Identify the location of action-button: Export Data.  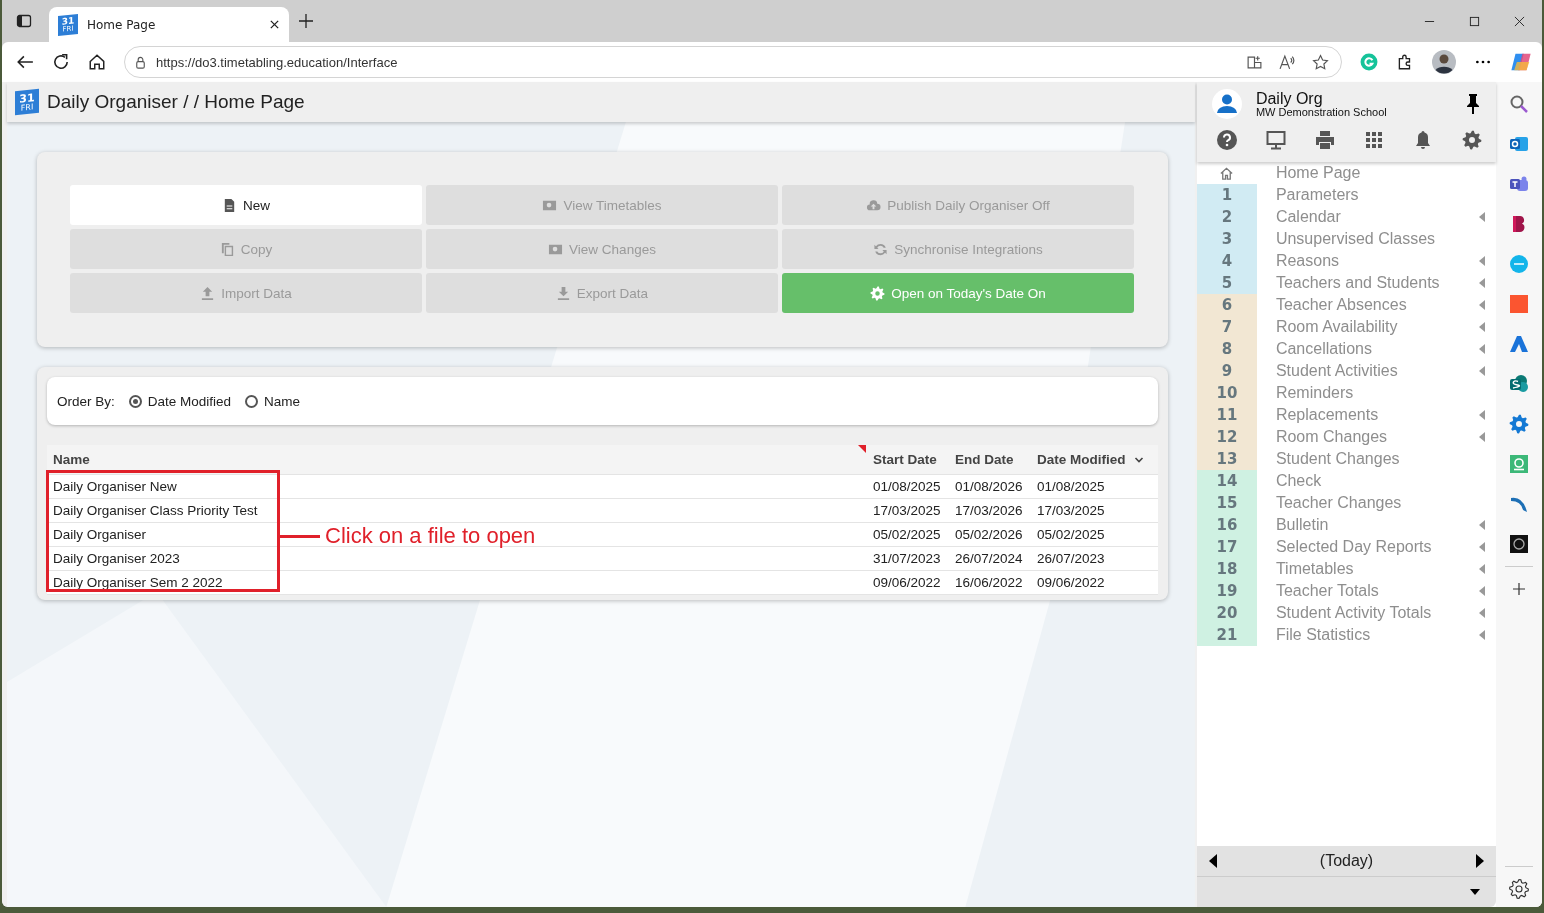
(602, 293).